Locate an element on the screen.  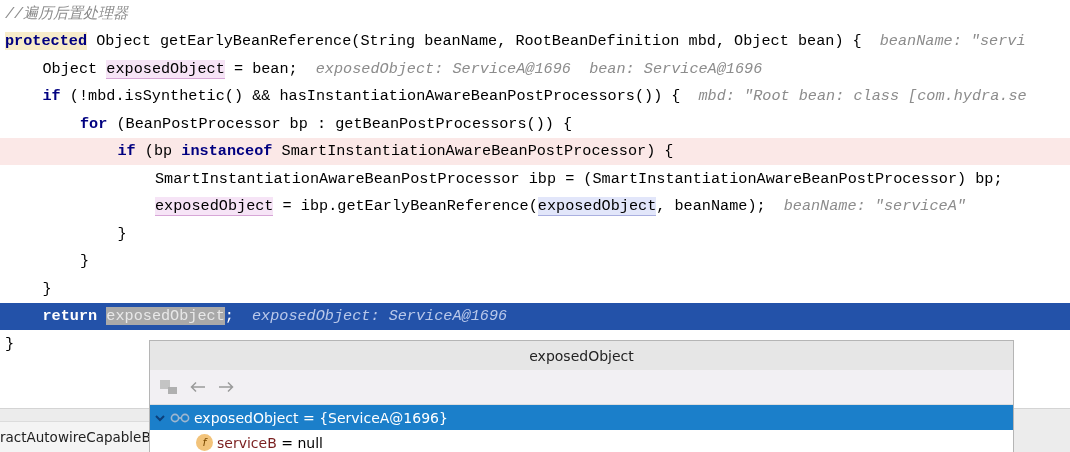
code-line: if (bp instanceof SmartInstantiationAwareBeanPostProcessor) { is located at coordinates (395, 151).